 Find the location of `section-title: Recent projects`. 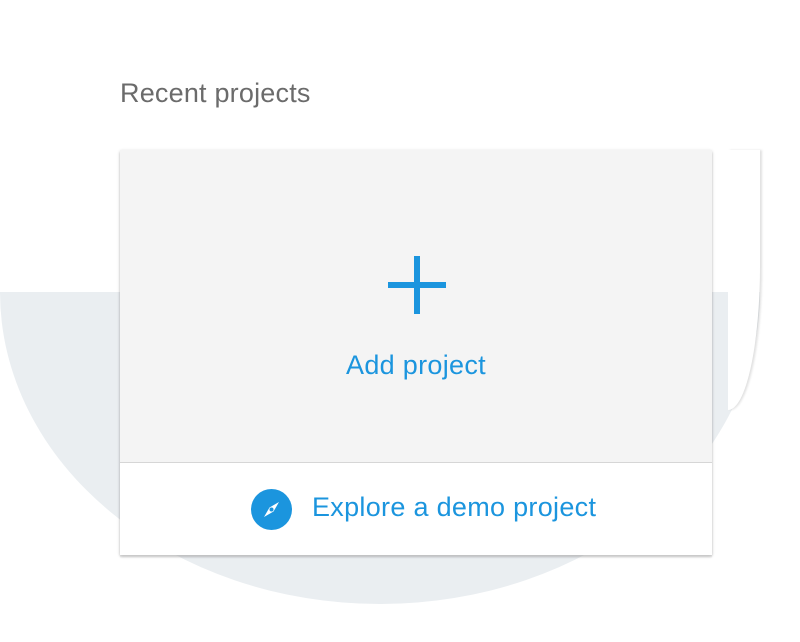

section-title: Recent projects is located at coordinates (215, 93).